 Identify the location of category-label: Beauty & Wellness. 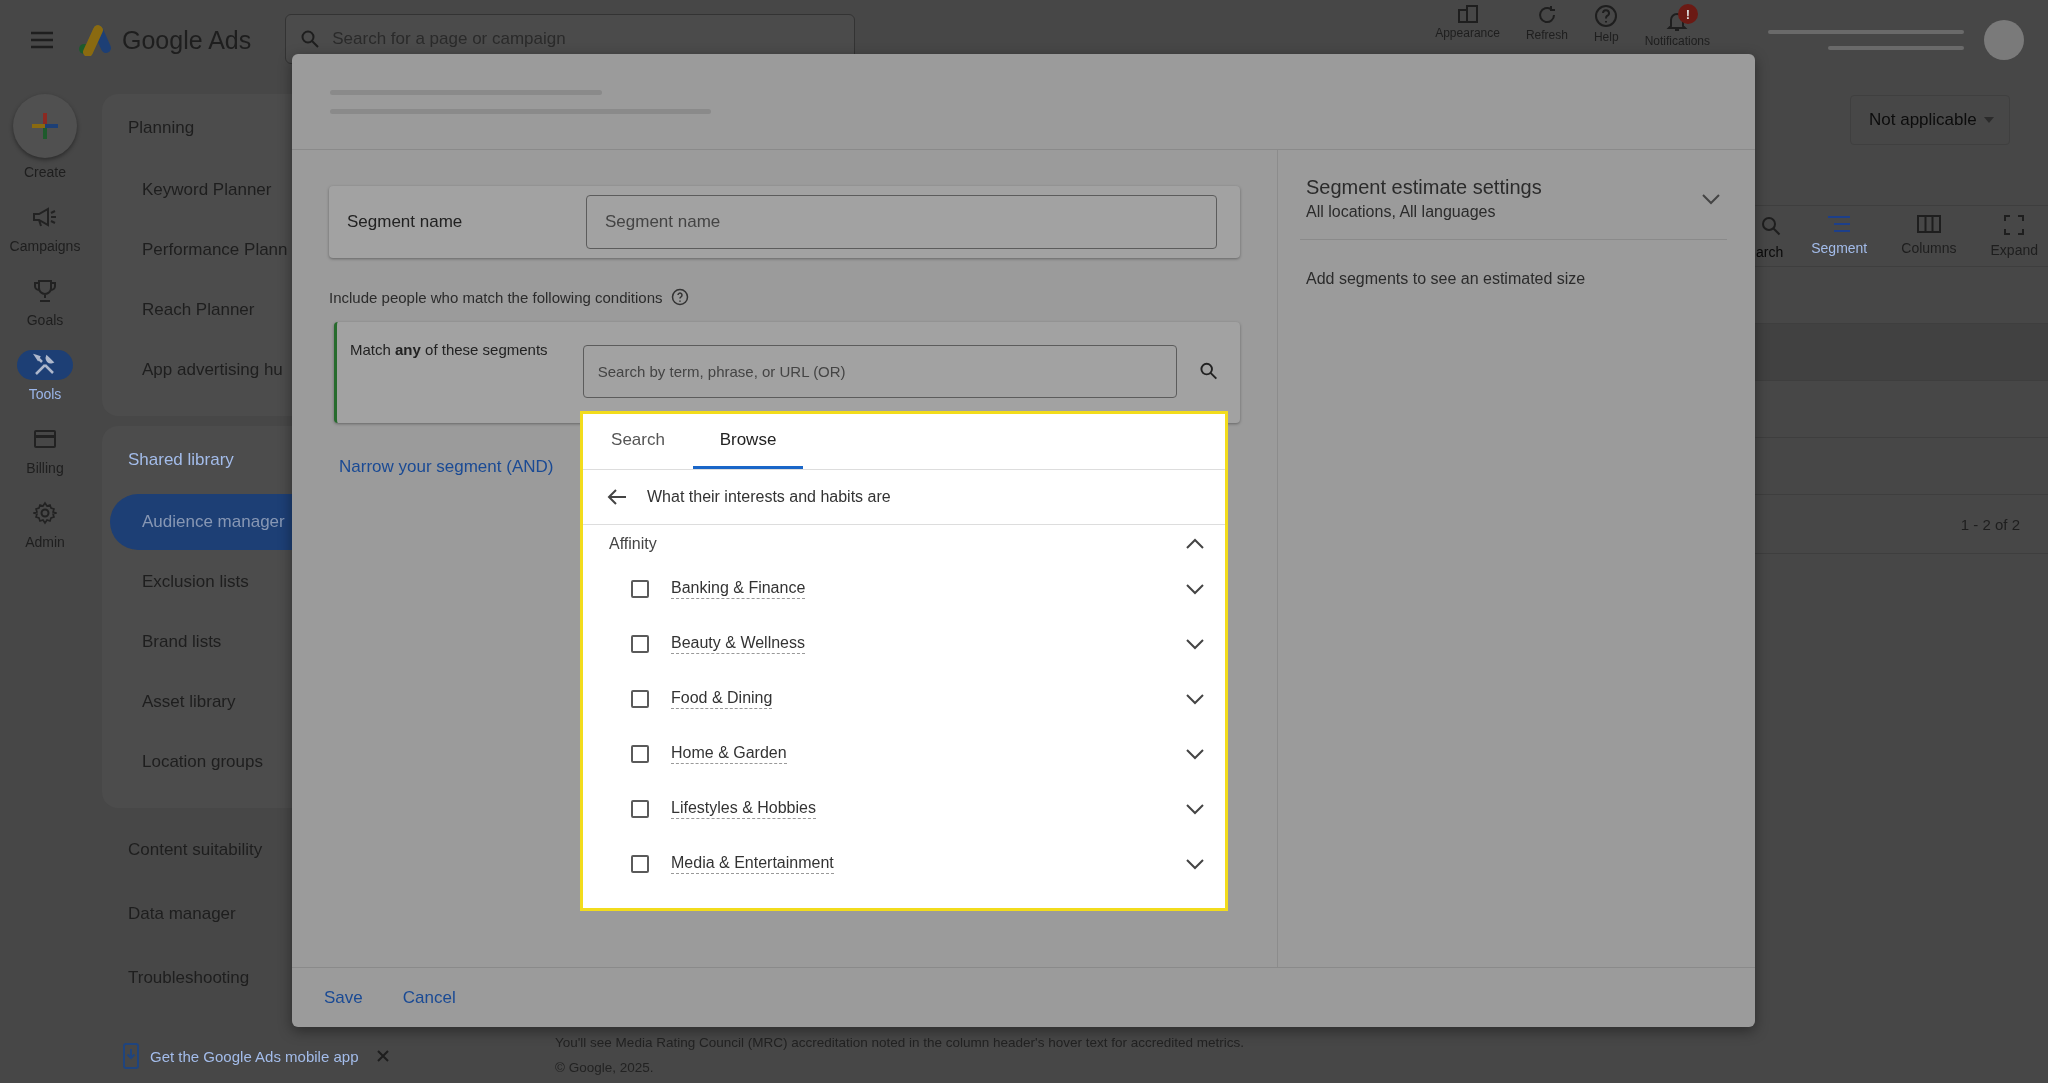
(738, 643).